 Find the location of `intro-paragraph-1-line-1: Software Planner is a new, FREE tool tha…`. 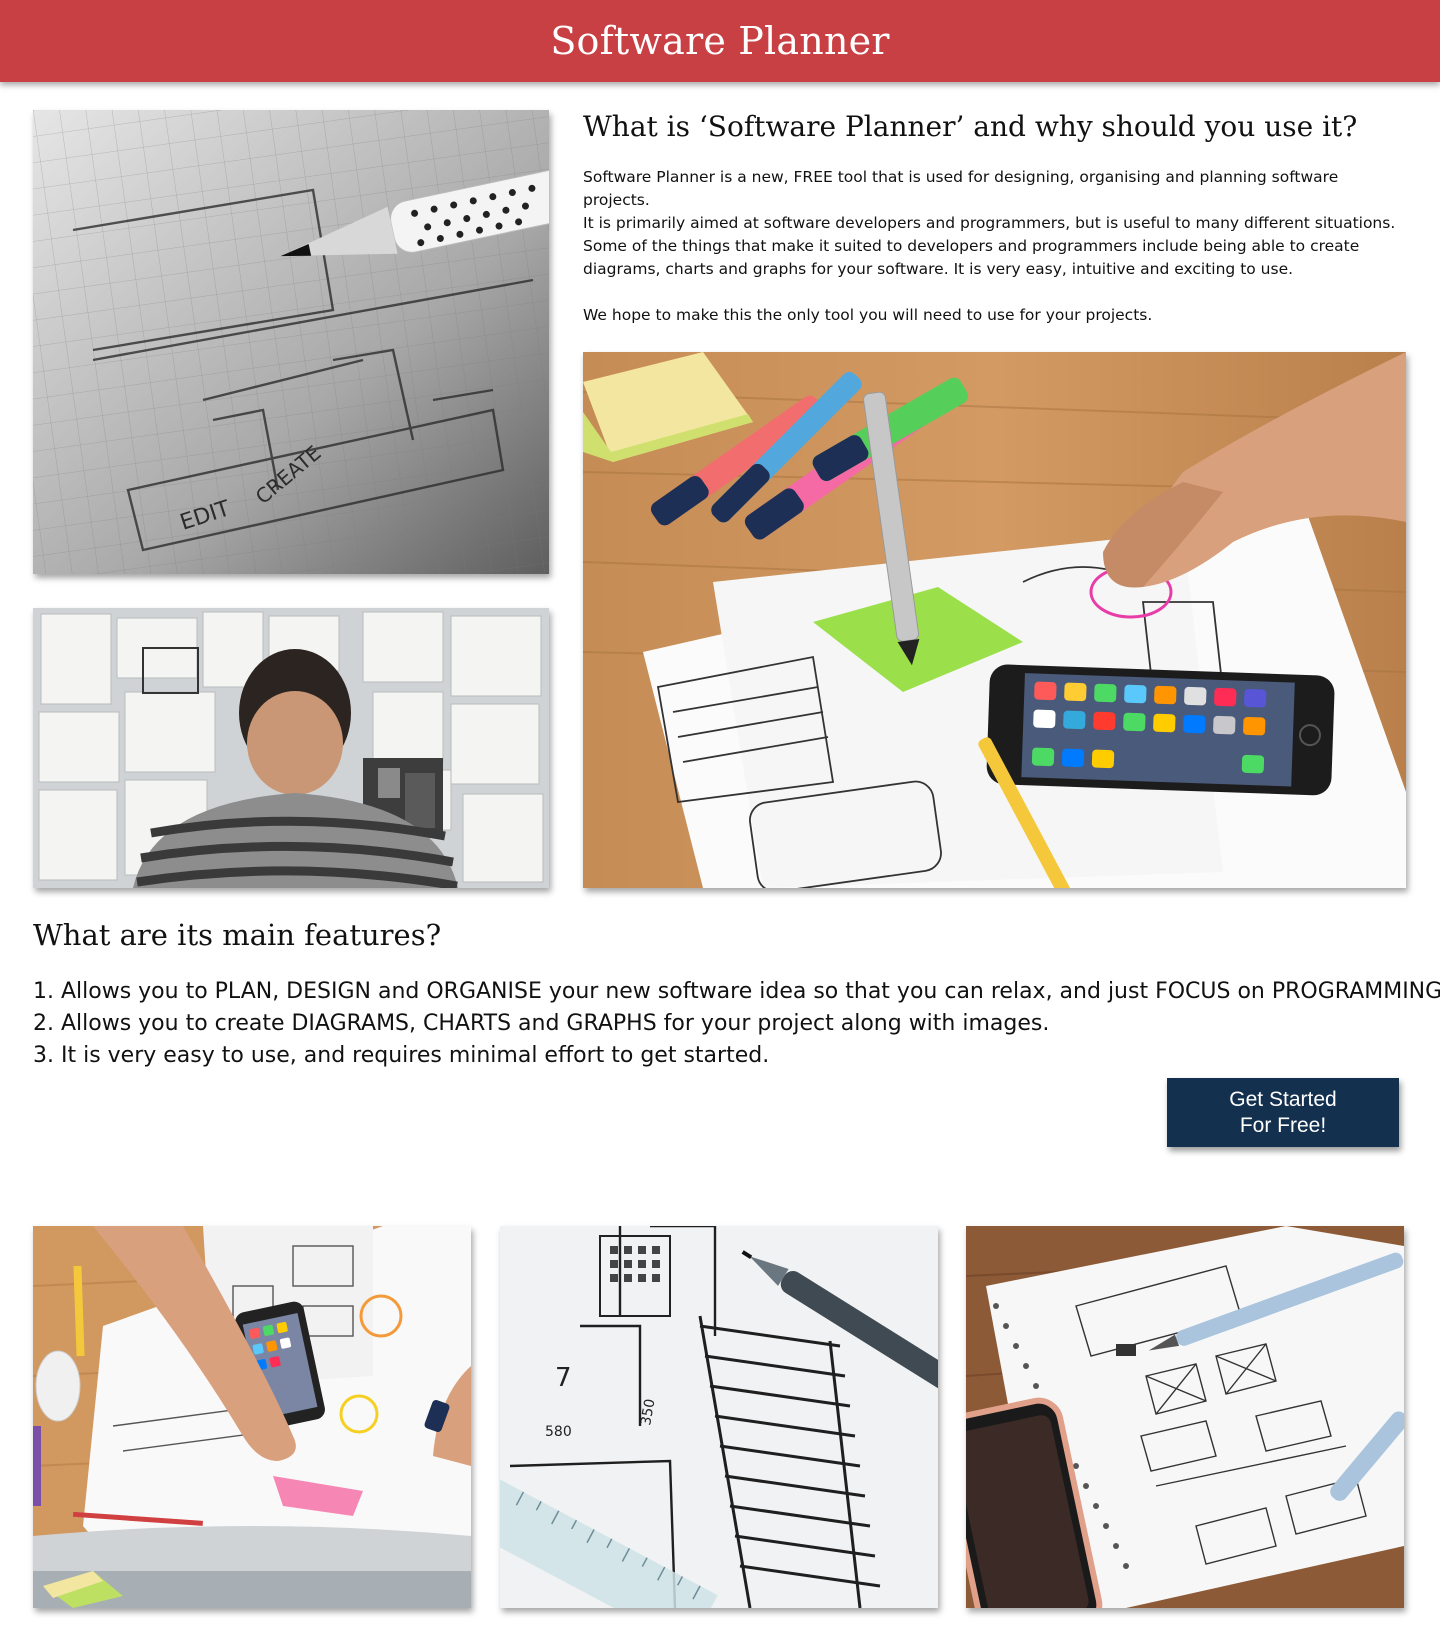

intro-paragraph-1-line-1: Software Planner is a new, FREE tool tha… is located at coordinates (961, 188).